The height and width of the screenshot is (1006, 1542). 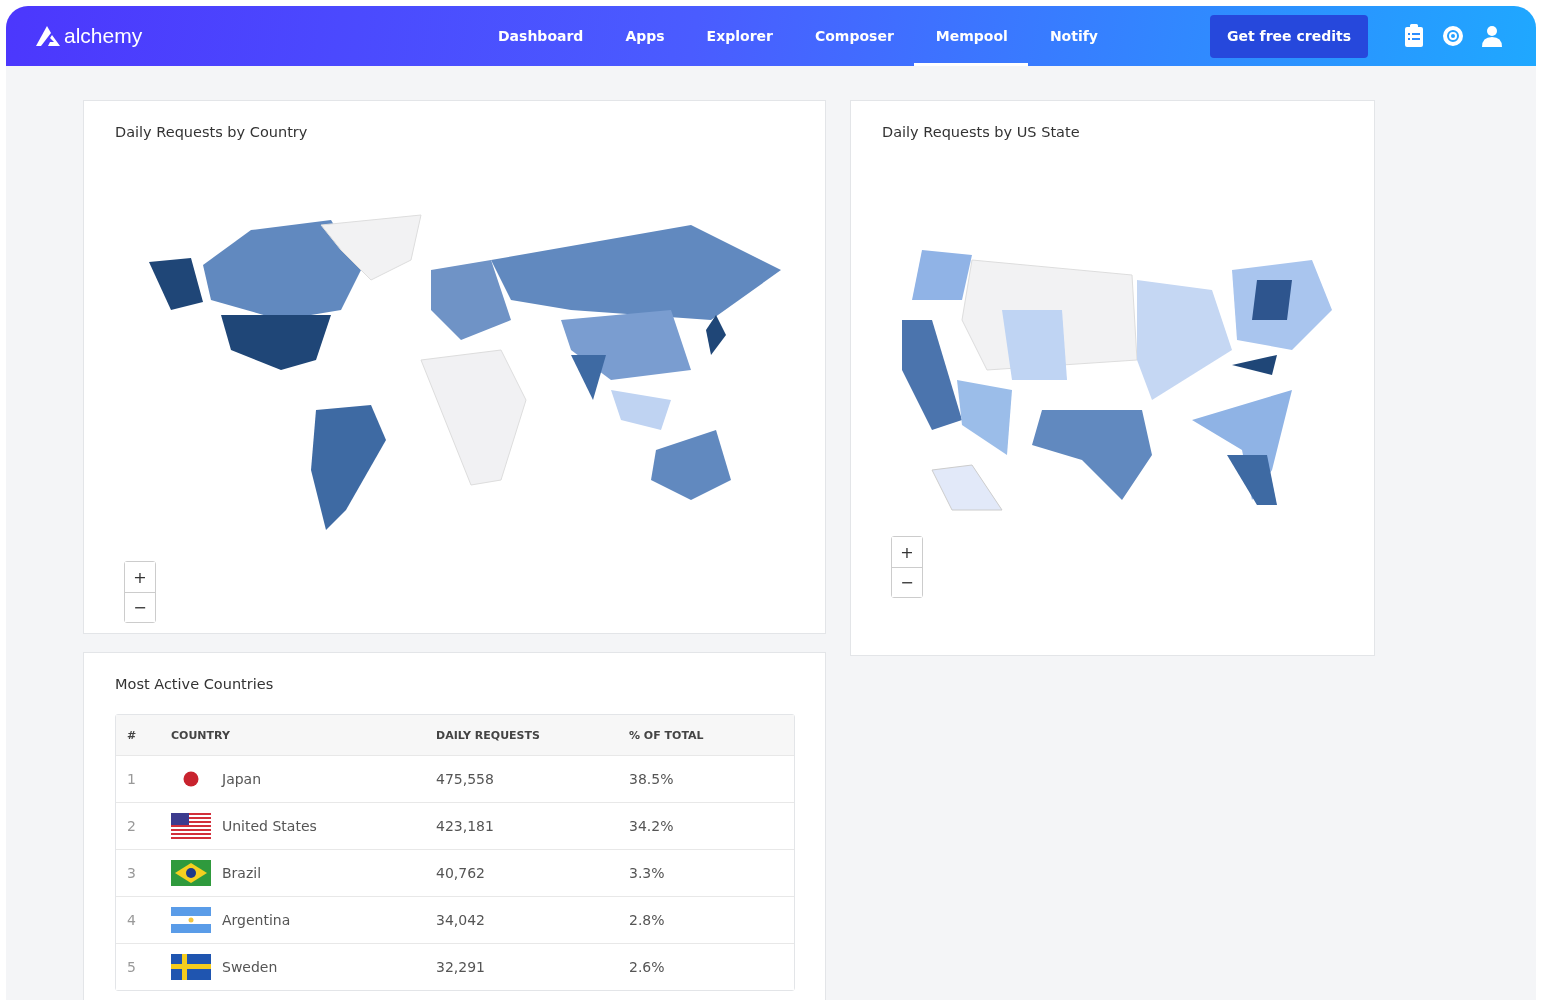 I want to click on country-cell: Argentina, so click(x=256, y=920).